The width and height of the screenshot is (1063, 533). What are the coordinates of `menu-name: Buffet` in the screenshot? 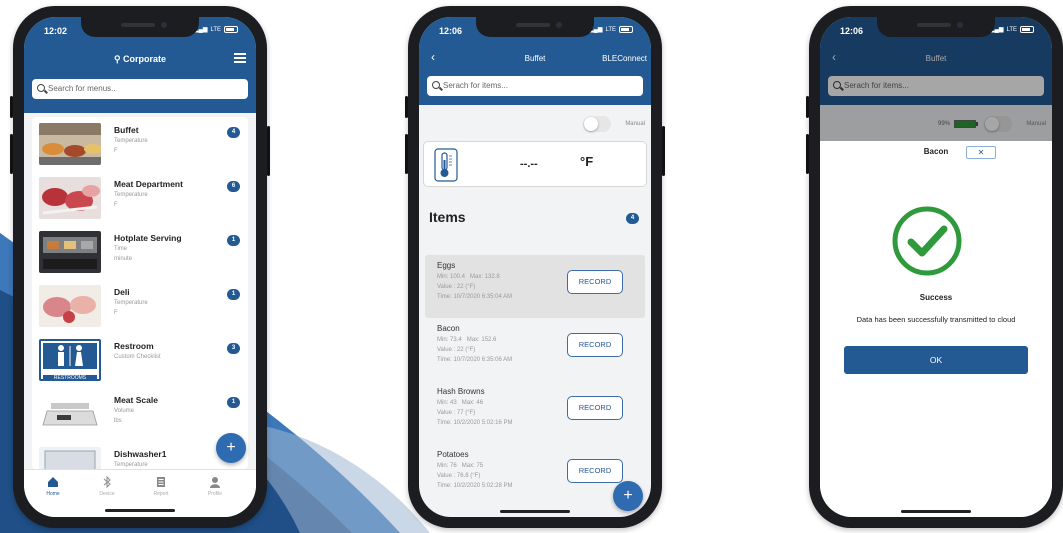 It's located at (126, 130).